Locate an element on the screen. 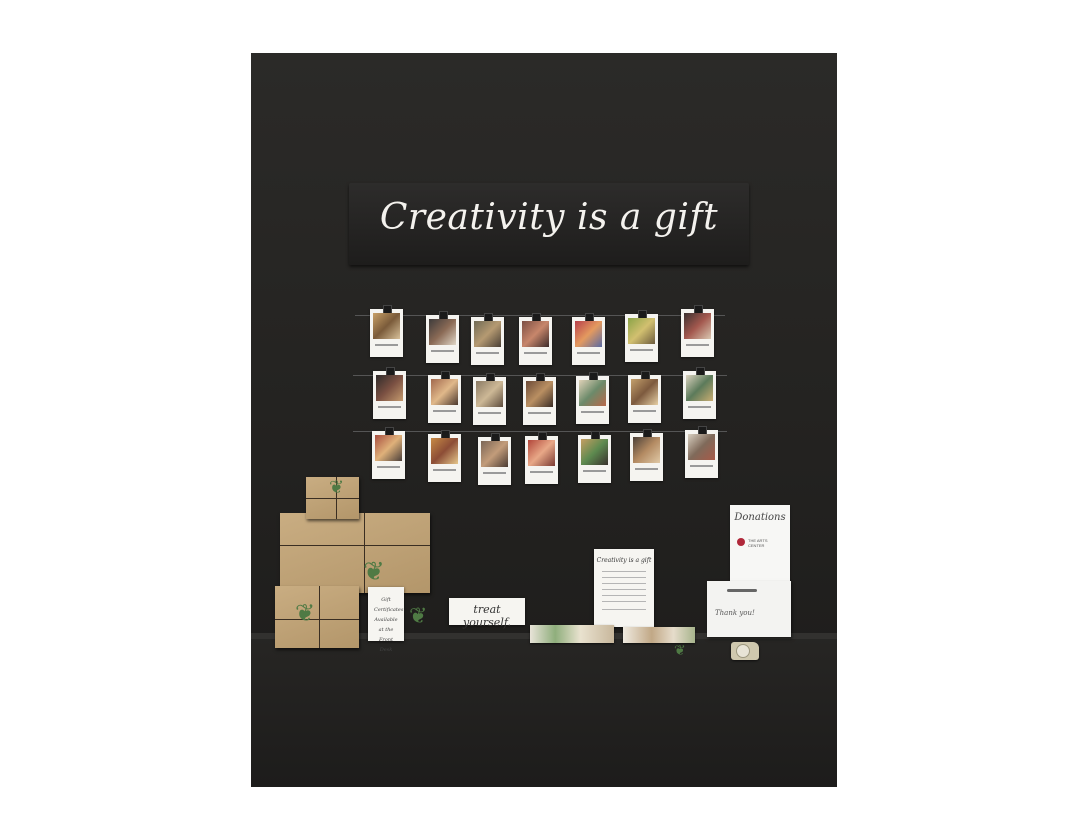 The image size is (1088, 840). creativity-banner: Creativity is a gift is located at coordinates (549, 224).